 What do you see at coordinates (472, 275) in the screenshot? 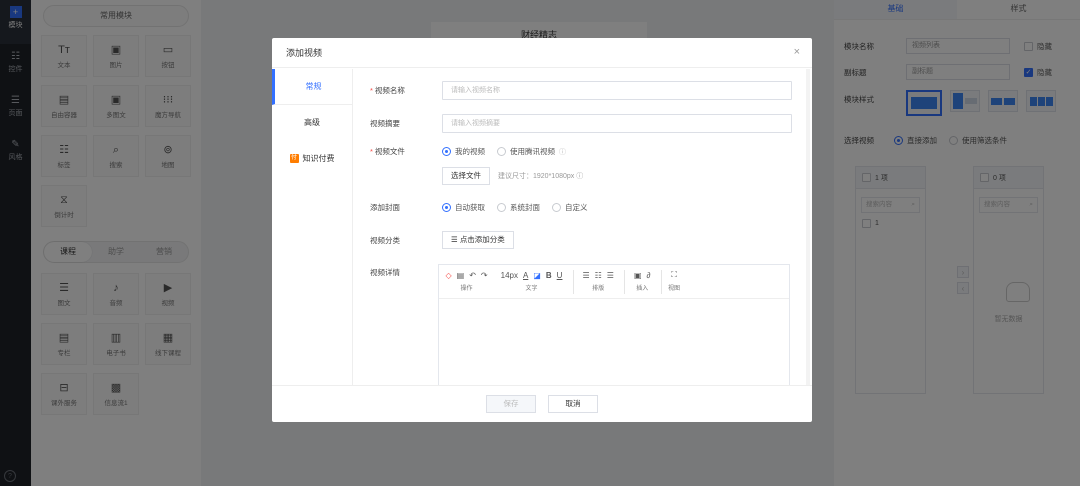
I see `undo-icon: ↶` at bounding box center [472, 275].